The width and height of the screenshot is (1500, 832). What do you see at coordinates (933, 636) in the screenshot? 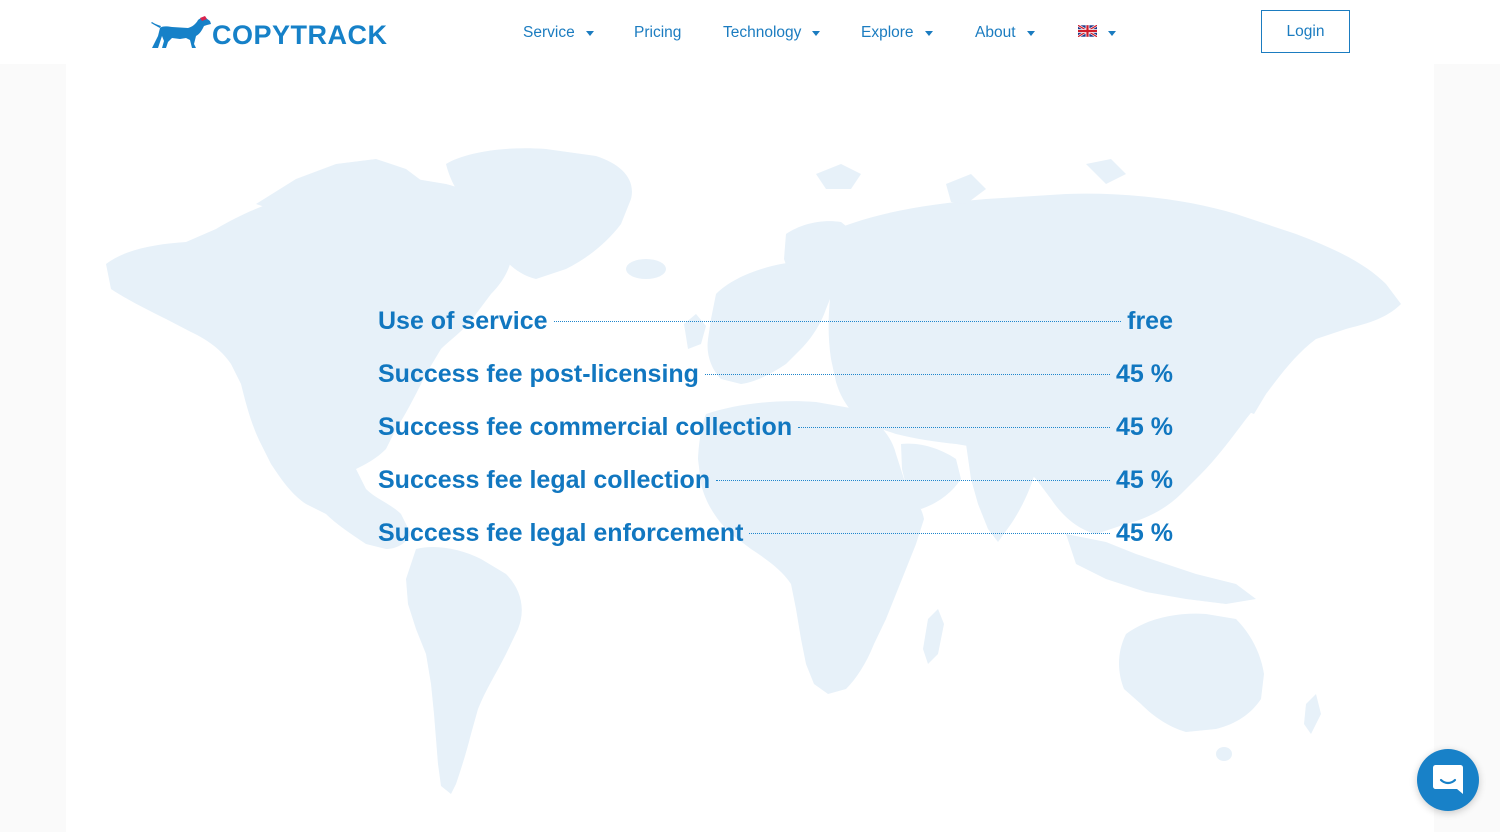
I see `madagascar-shape` at bounding box center [933, 636].